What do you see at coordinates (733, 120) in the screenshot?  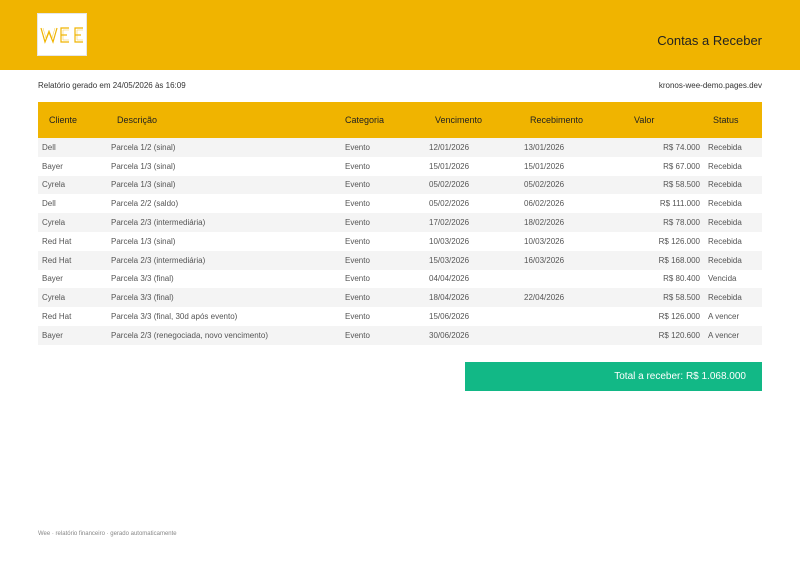 I see `column-header-status: Status` at bounding box center [733, 120].